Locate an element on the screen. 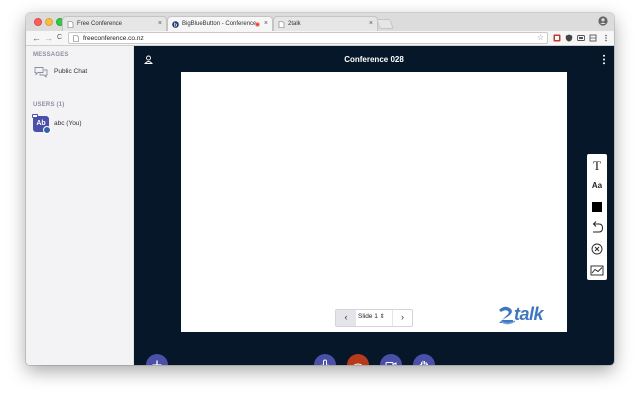  slide-select: Slide 1 ⇕ is located at coordinates (371, 316).